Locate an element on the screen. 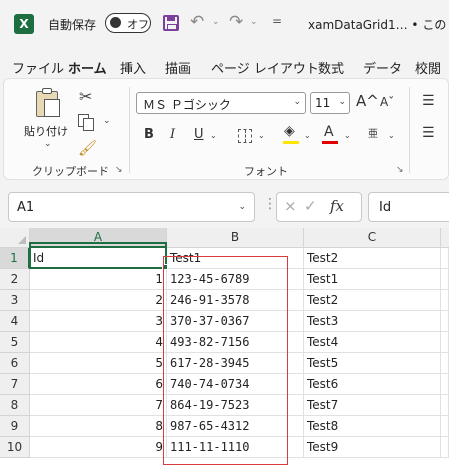  increase-font-size-button: A^ is located at coordinates (367, 101).